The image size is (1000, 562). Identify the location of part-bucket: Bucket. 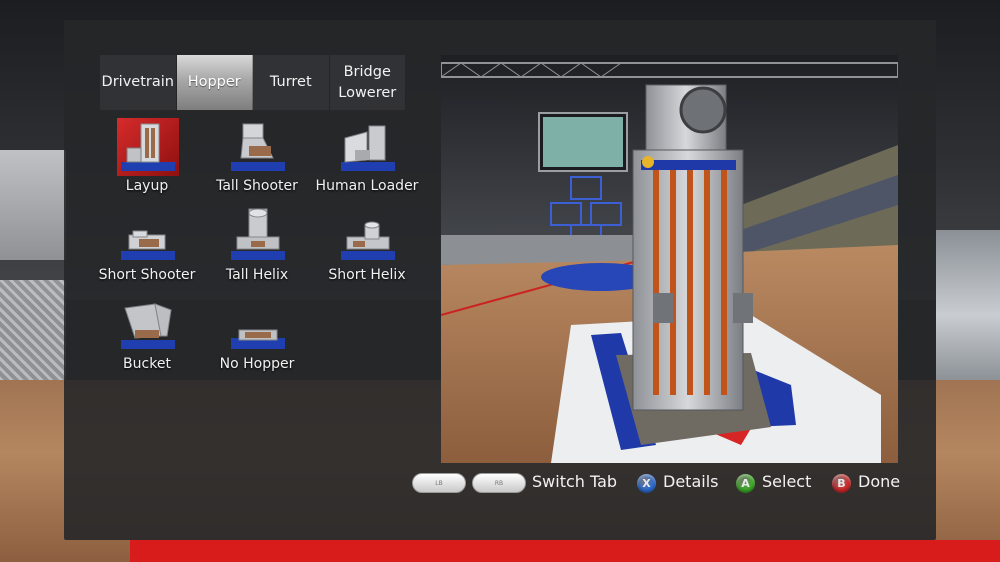
(147, 332).